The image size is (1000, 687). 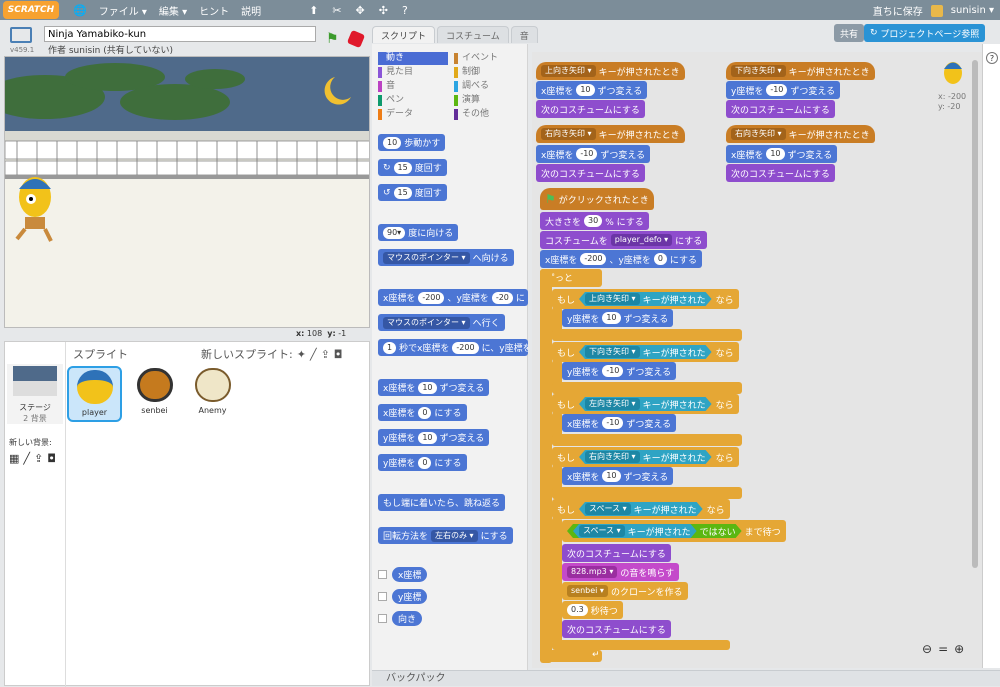 I want to click on wait-seconds-block: 0.3 秒待つ, so click(x=592, y=610).